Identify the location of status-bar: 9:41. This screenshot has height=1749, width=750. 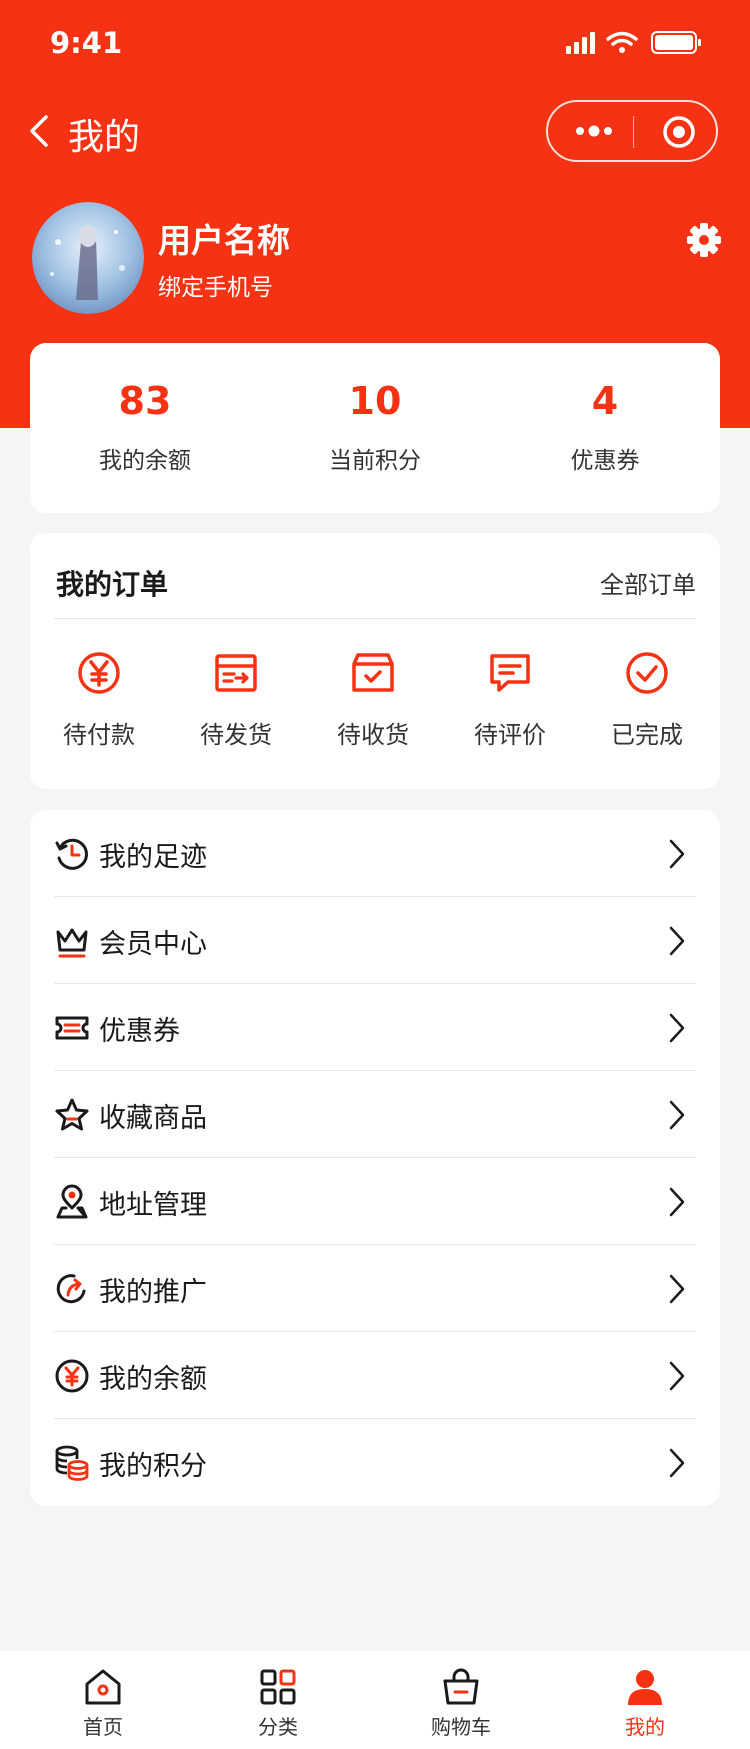
(375, 45).